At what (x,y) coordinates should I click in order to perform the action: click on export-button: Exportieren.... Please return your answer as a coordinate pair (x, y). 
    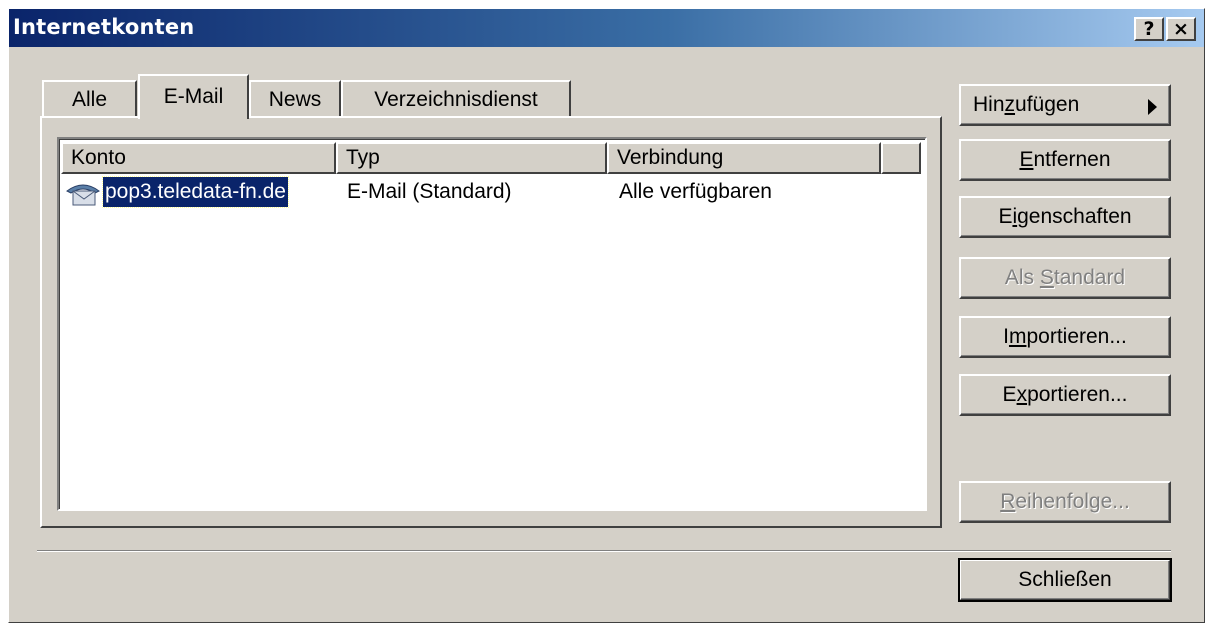
    Looking at the image, I should click on (1065, 395).